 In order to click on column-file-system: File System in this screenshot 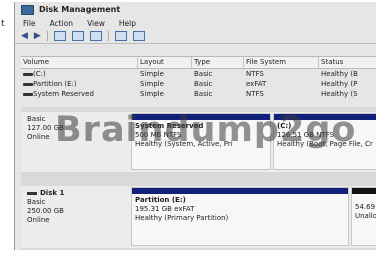, I will do `click(281, 62)`.